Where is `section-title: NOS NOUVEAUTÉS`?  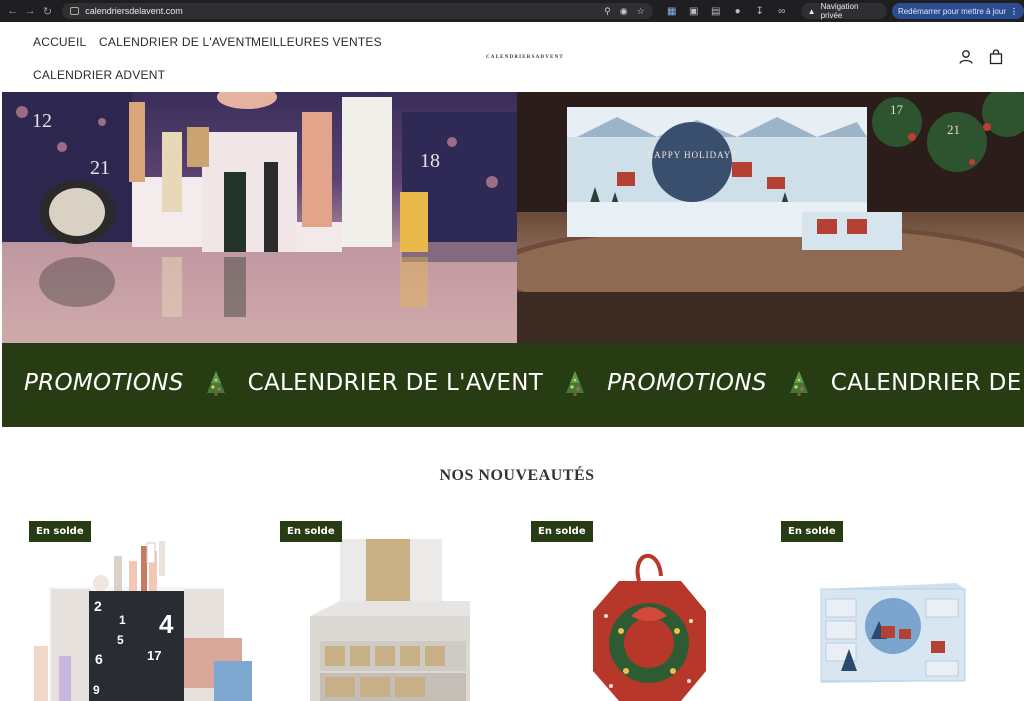 section-title: NOS NOUVEAUTÉS is located at coordinates (517, 475).